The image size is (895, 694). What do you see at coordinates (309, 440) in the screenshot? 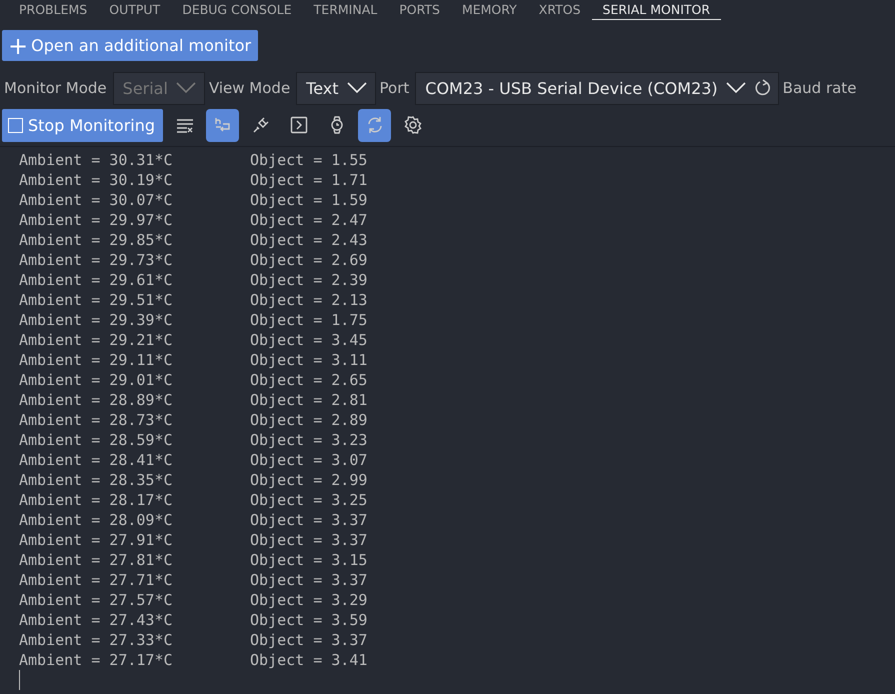
I see `output-text: Object = 3.23` at bounding box center [309, 440].